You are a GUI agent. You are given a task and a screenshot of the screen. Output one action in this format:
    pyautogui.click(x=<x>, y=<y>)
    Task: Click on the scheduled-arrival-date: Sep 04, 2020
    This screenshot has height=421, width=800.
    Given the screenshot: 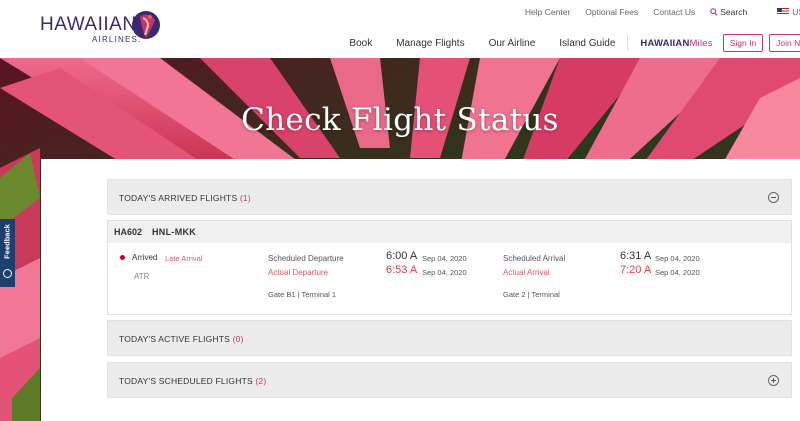 What is the action you would take?
    pyautogui.click(x=677, y=258)
    